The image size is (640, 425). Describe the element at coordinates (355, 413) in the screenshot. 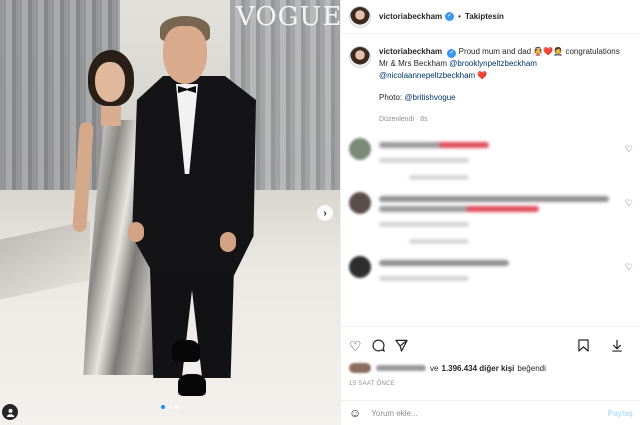

I see `smiley-icon: ☺` at that location.